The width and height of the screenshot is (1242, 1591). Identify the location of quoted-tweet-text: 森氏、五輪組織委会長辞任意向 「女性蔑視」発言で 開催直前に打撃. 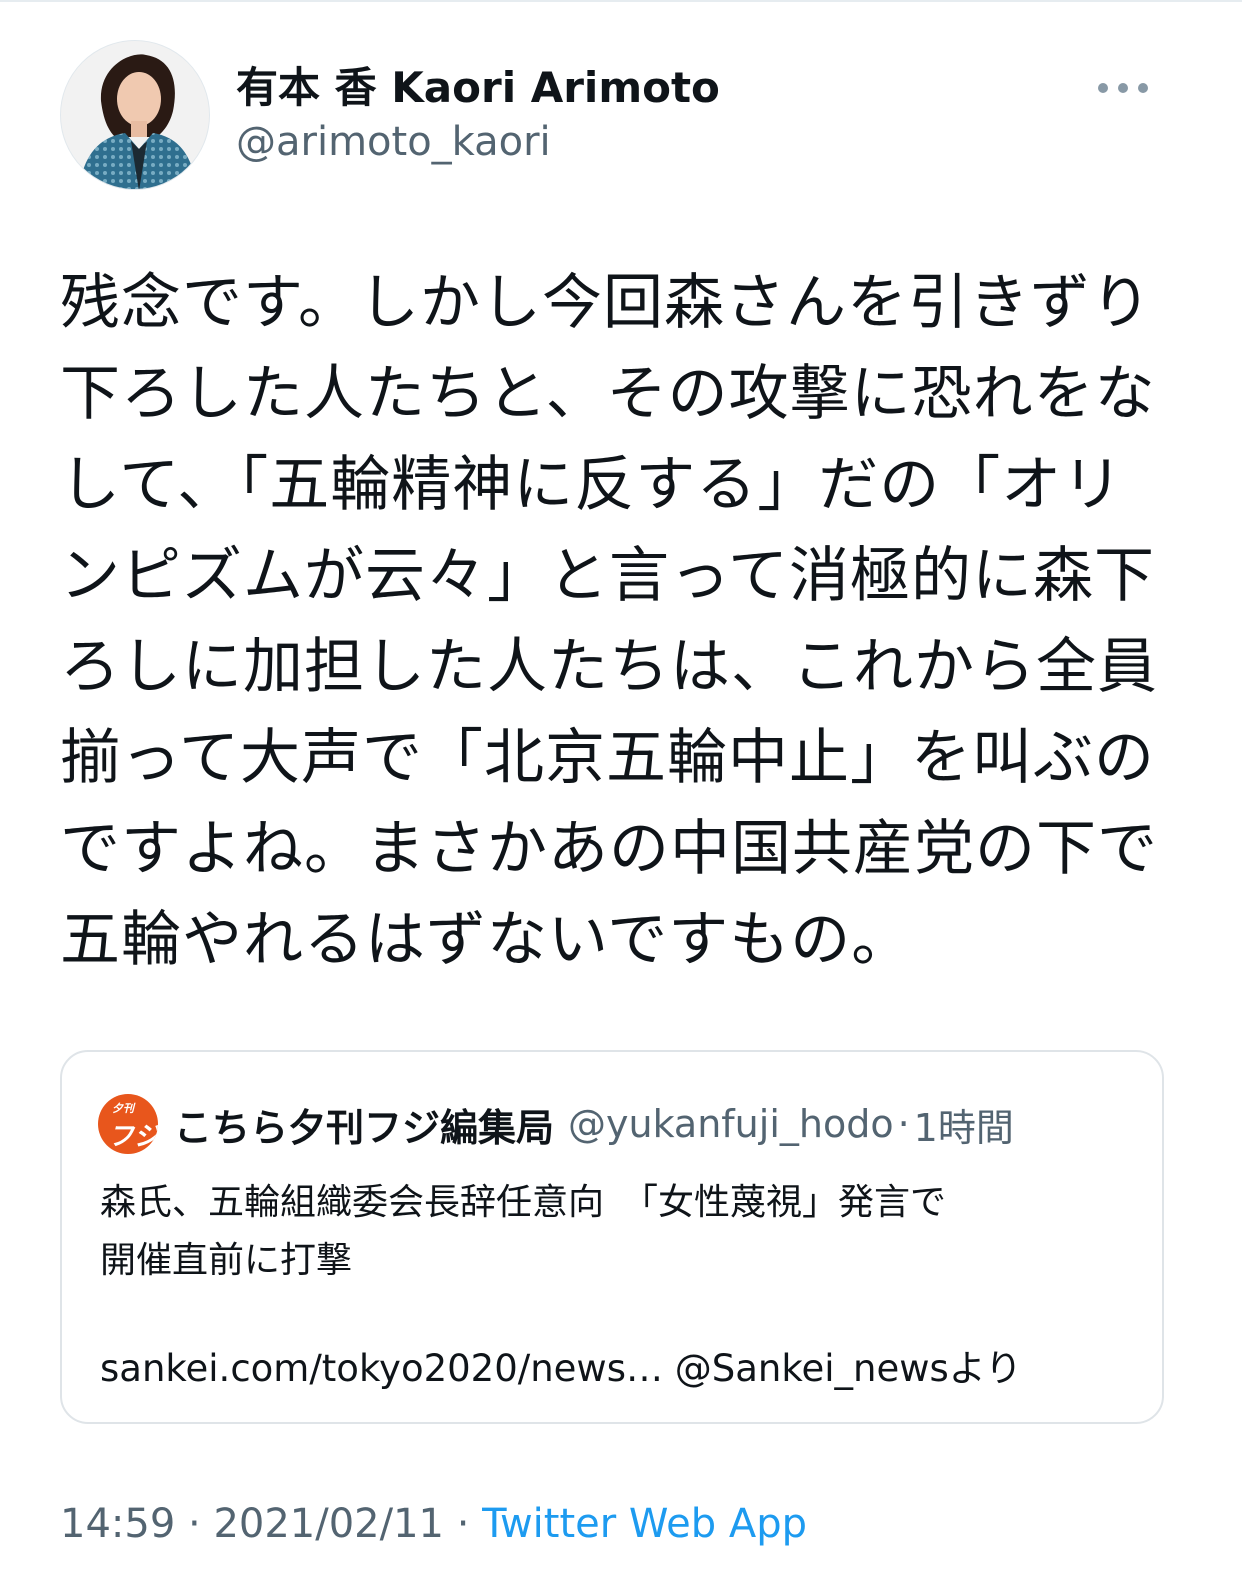
(615, 1232).